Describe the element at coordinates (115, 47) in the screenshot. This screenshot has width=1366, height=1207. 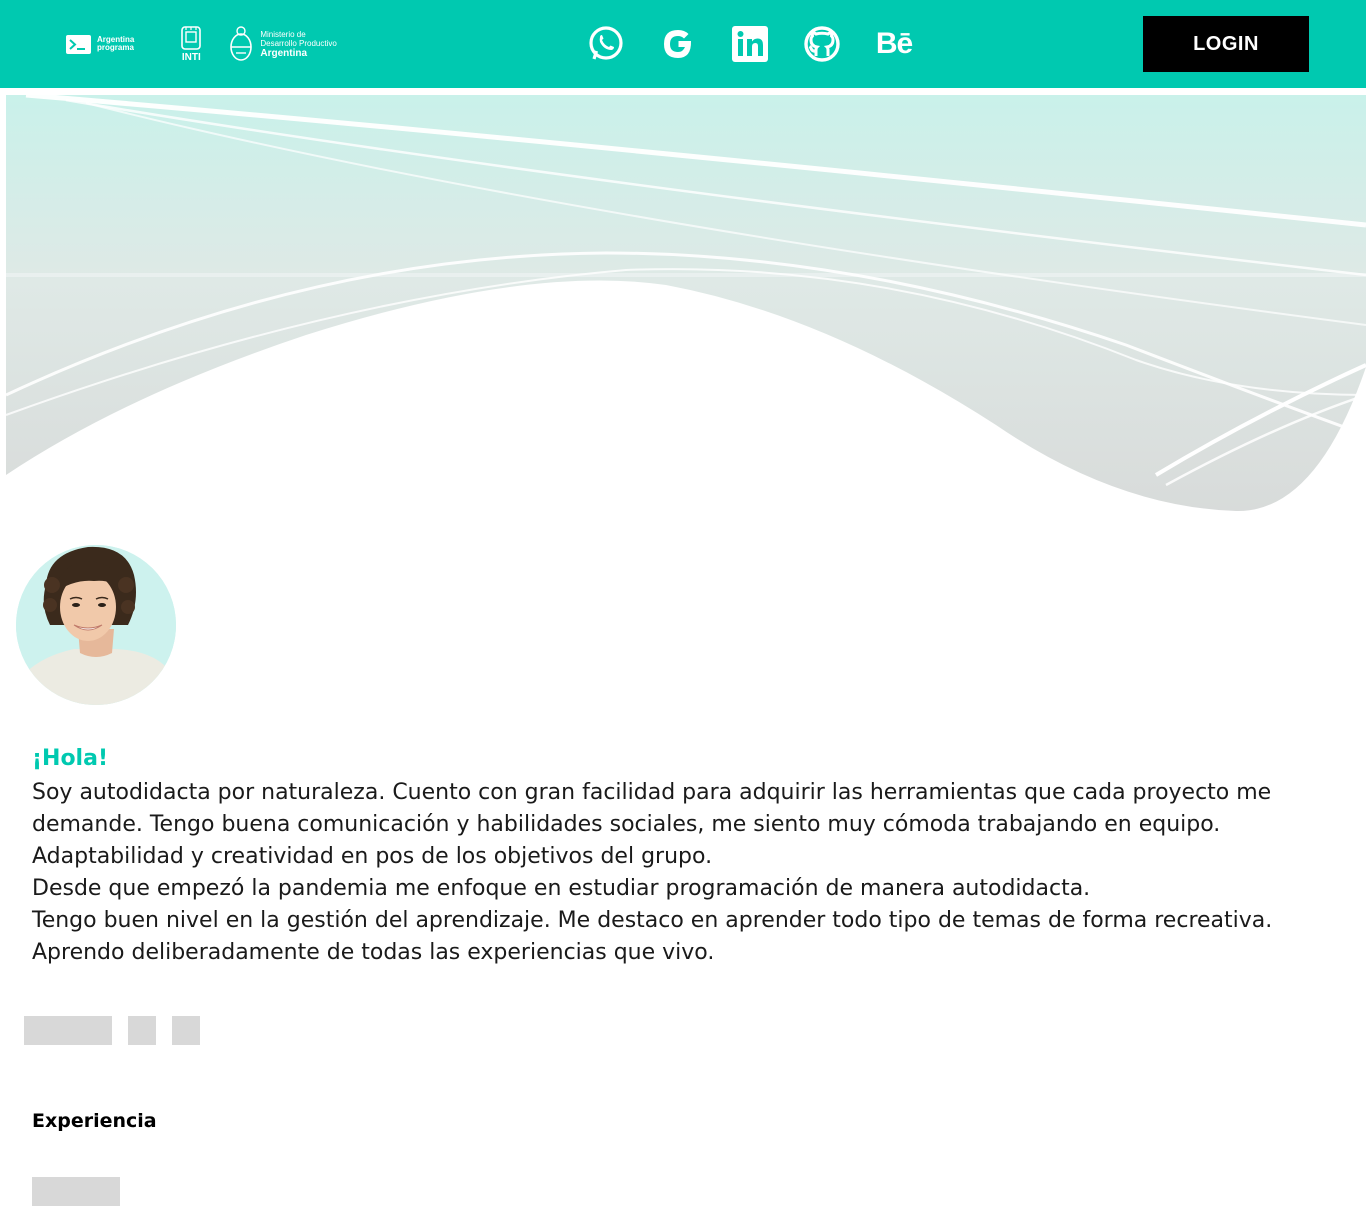
I see `logo-text-line-2: programa` at that location.